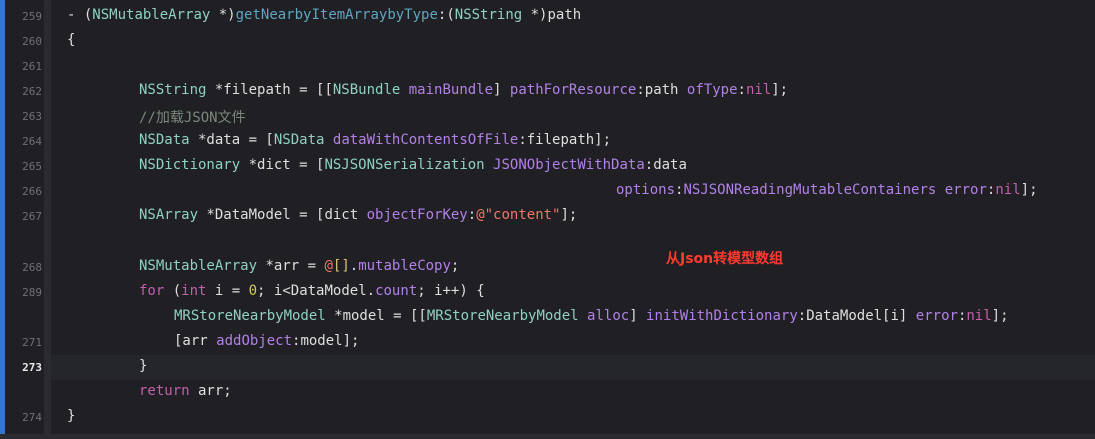 This screenshot has width=1095, height=439. Describe the element at coordinates (32, 367) in the screenshot. I see `line-number-current: 273` at that location.